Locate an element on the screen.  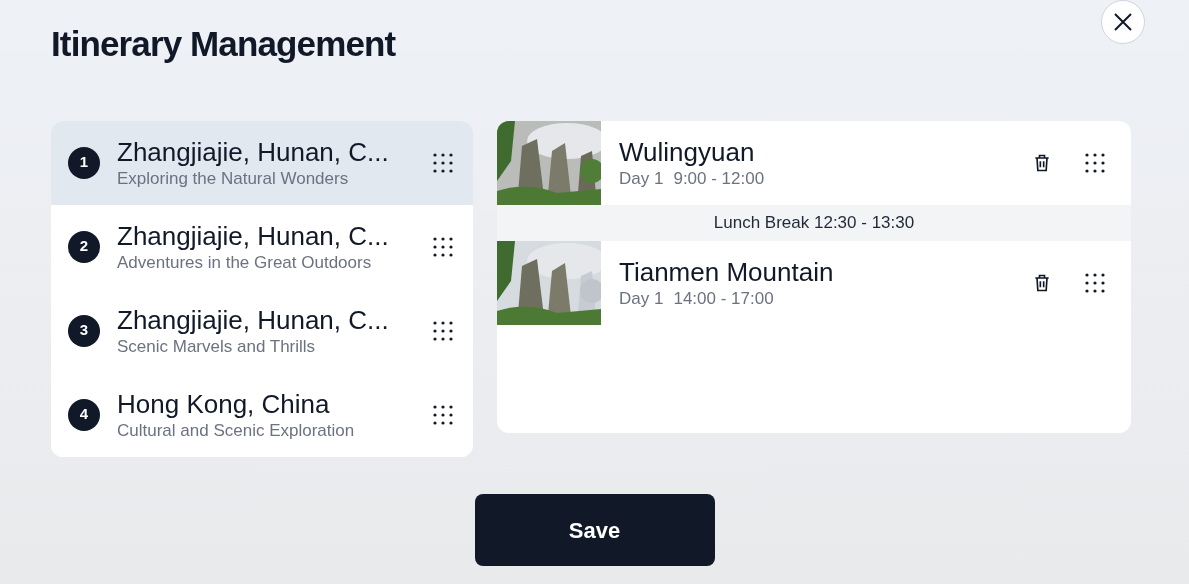
step-number: 2 is located at coordinates (84, 246).